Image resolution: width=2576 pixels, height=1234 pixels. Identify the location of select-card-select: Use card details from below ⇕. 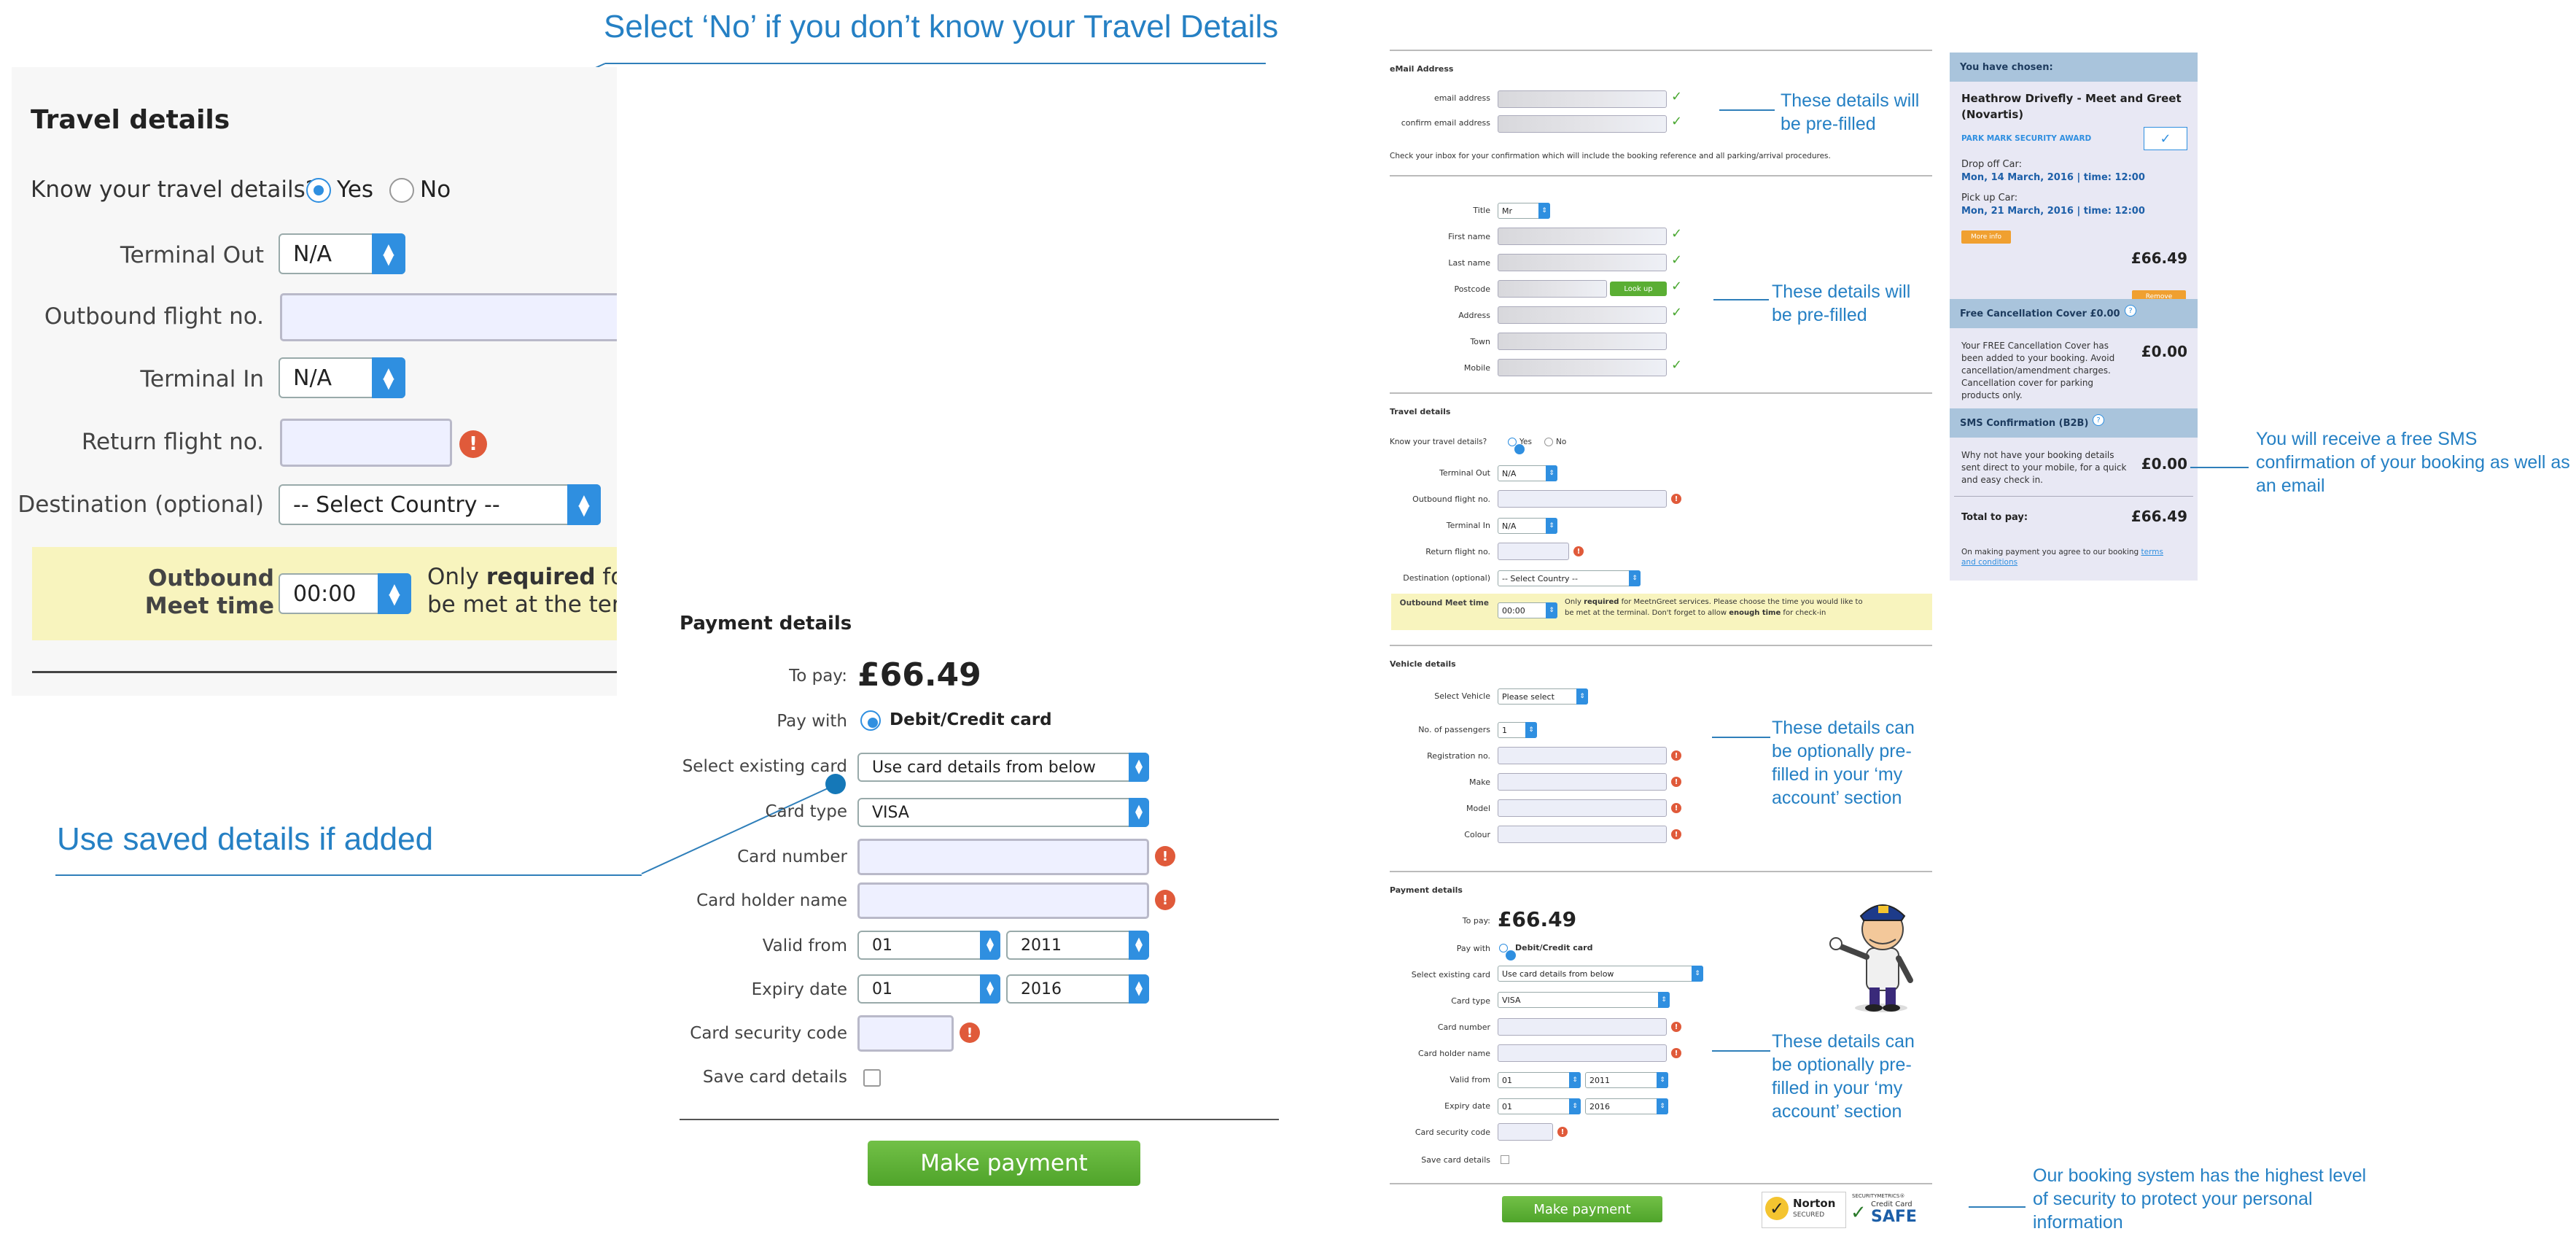
(1600, 974).